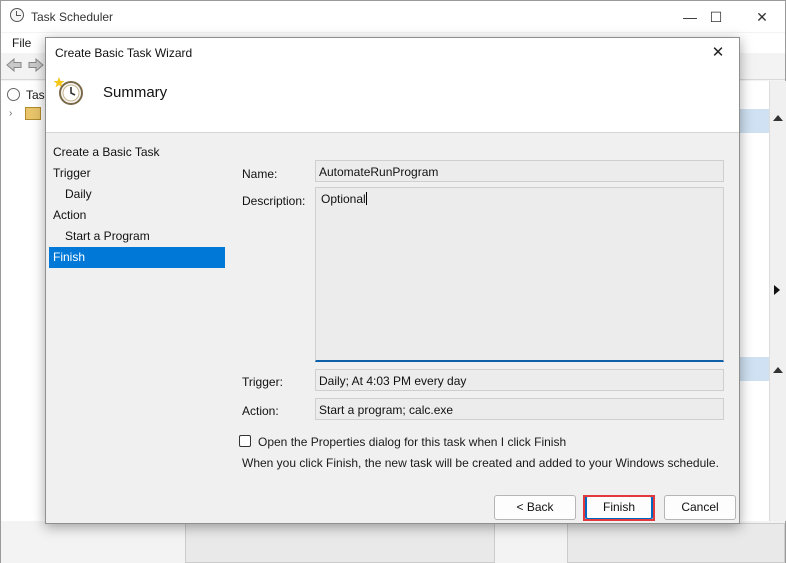  What do you see at coordinates (777, 290) in the screenshot?
I see `triangle-right-icon` at bounding box center [777, 290].